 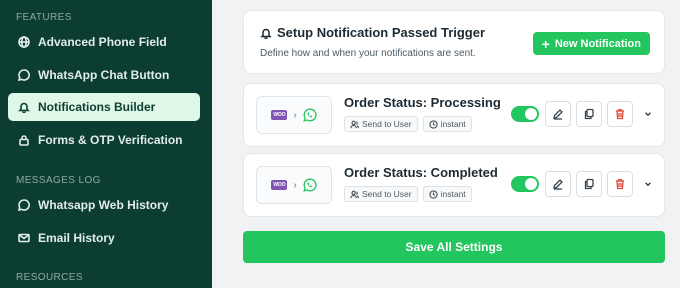 I want to click on messages-log-section-label: MESSAGES LOG, so click(x=58, y=180).